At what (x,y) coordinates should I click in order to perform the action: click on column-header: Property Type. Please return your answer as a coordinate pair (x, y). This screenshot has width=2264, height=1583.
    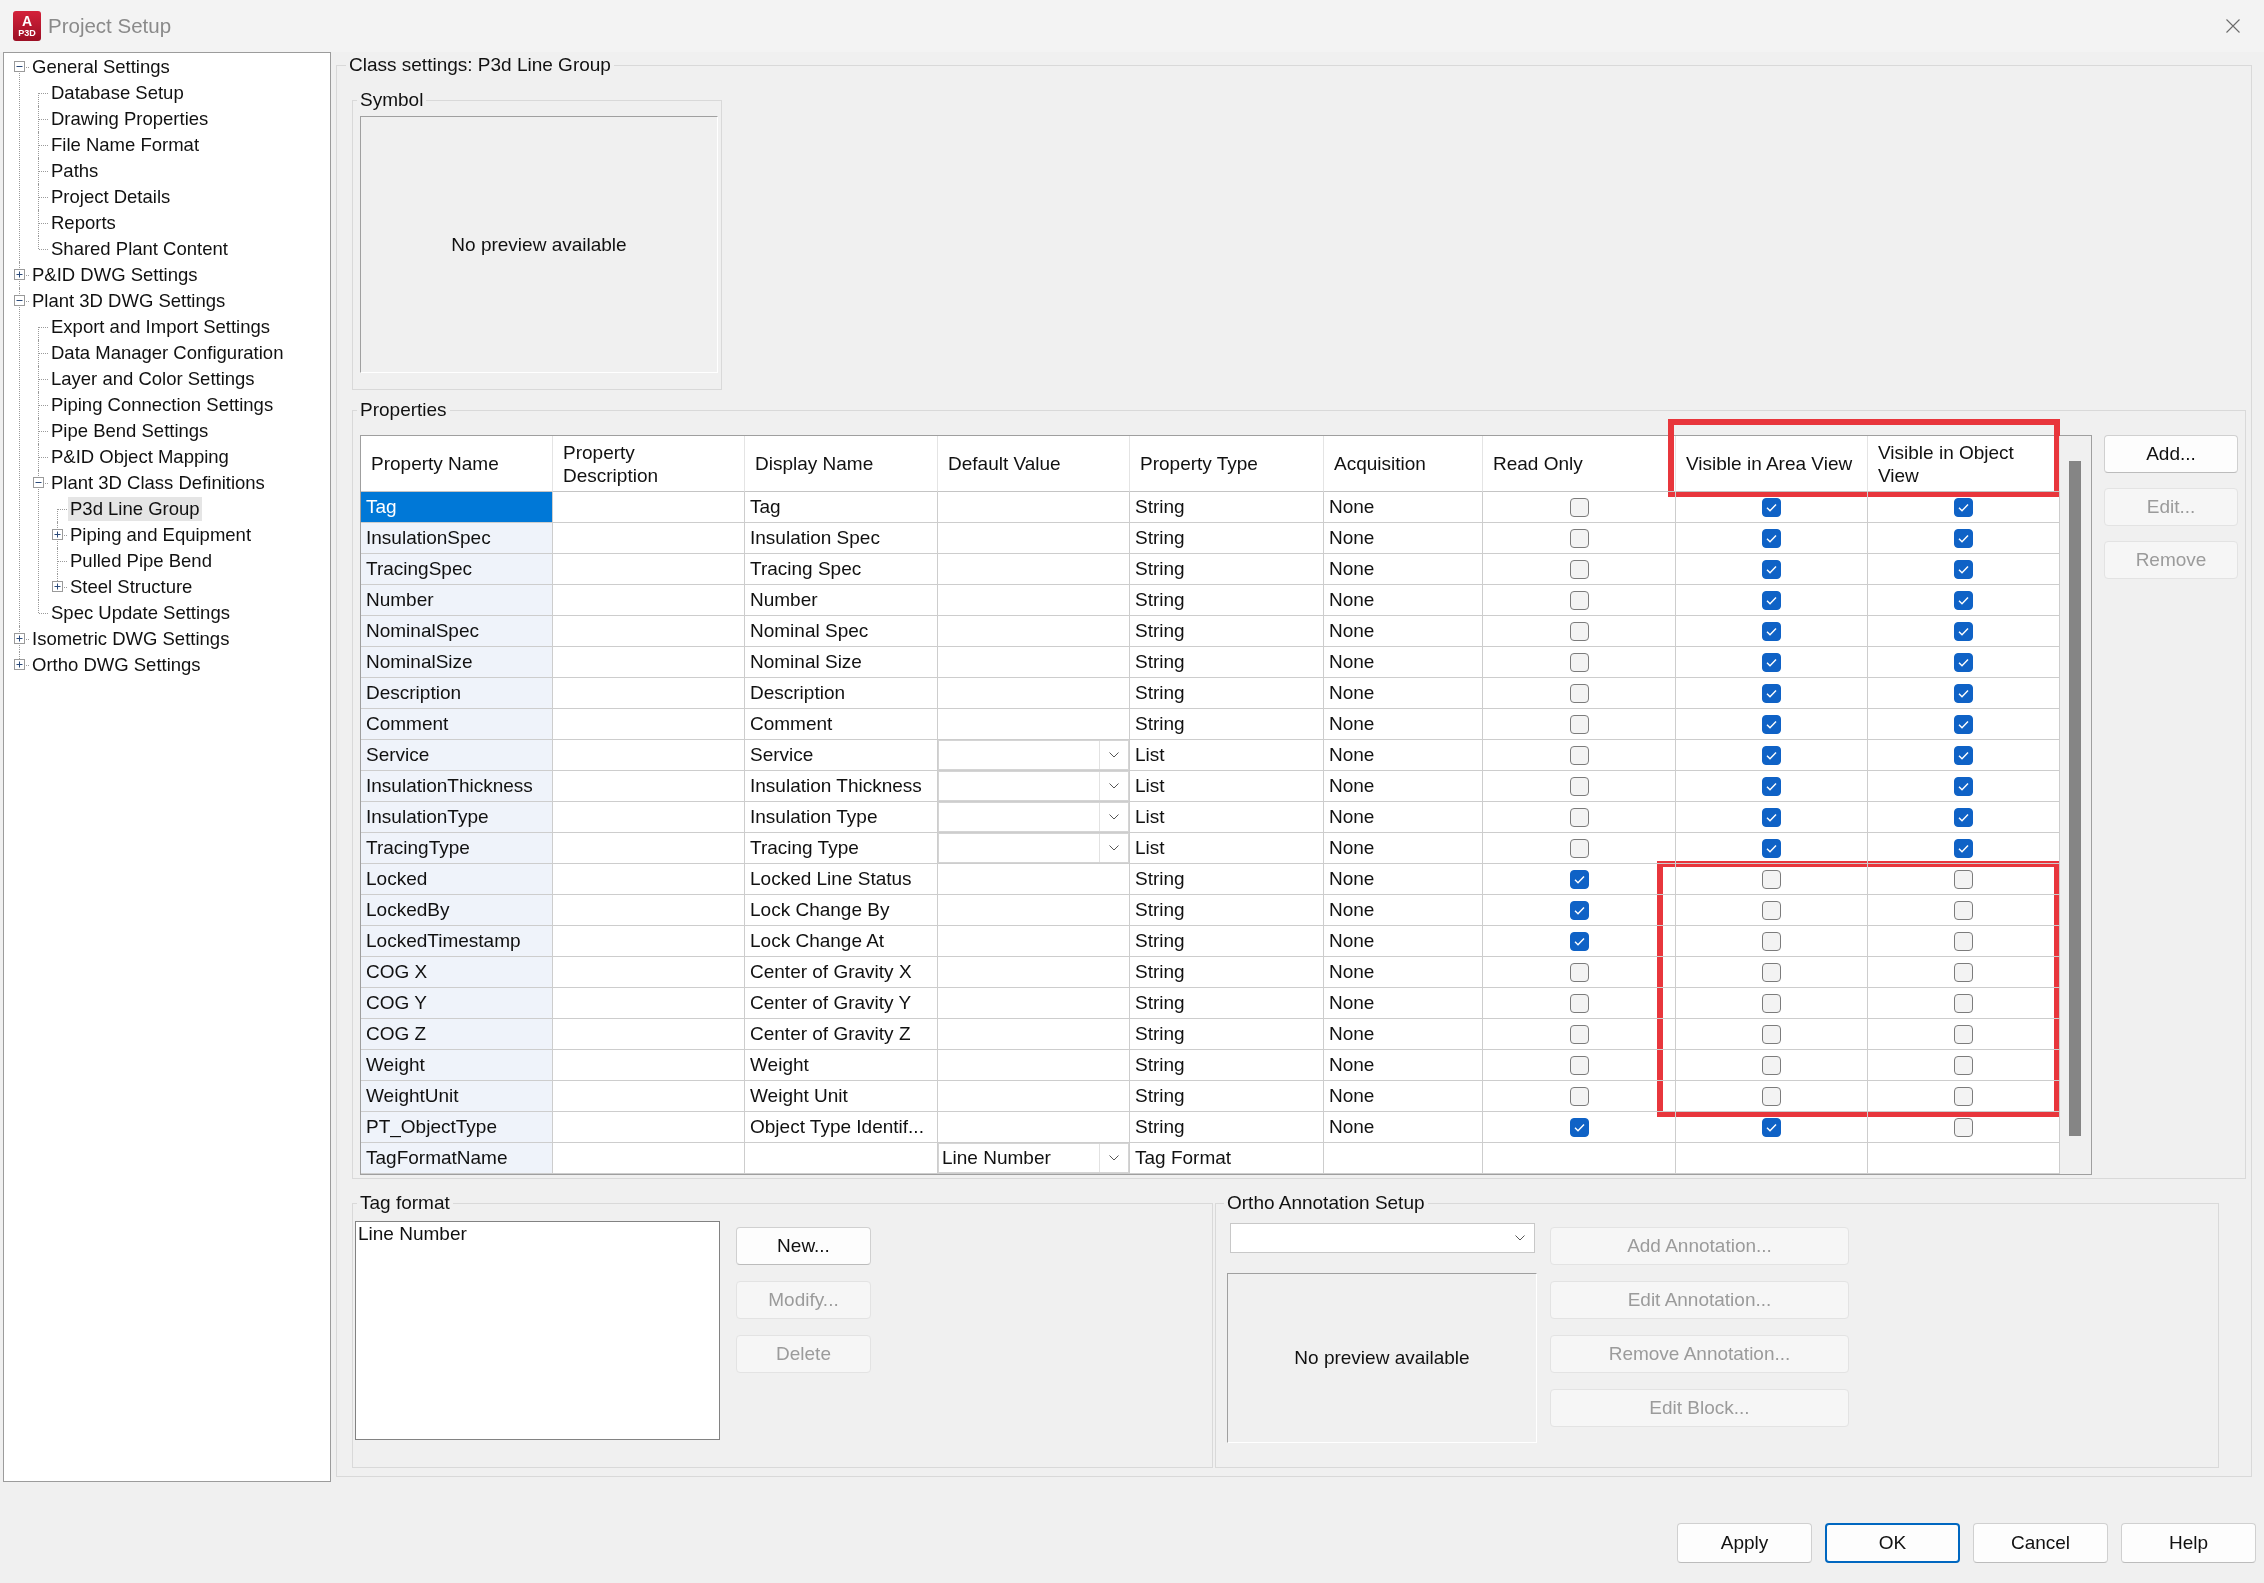
    Looking at the image, I should click on (1227, 464).